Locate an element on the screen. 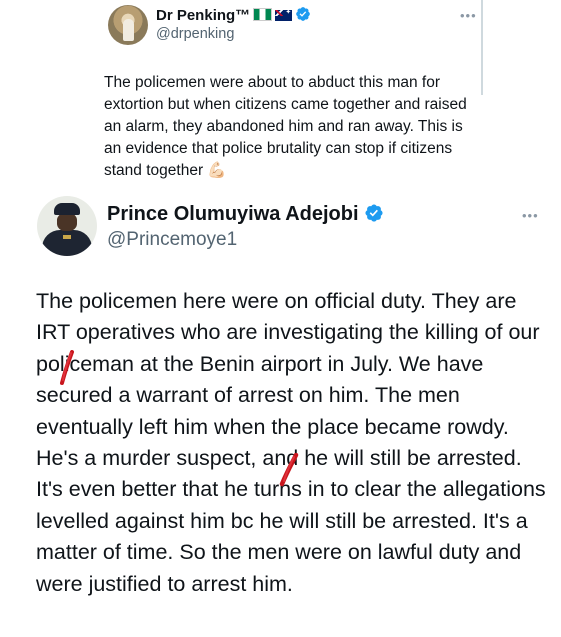 The image size is (561, 637). main-more-icon: ••• is located at coordinates (530, 215).